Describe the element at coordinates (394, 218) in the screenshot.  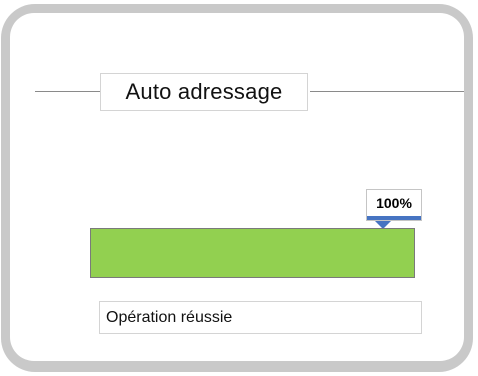
I see `badge-accent-bar` at that location.